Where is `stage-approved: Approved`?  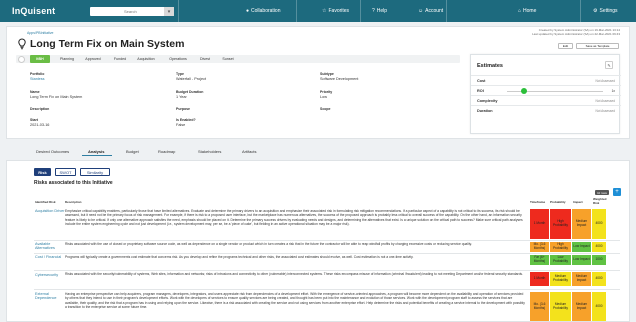 stage-approved: Approved is located at coordinates (93, 59).